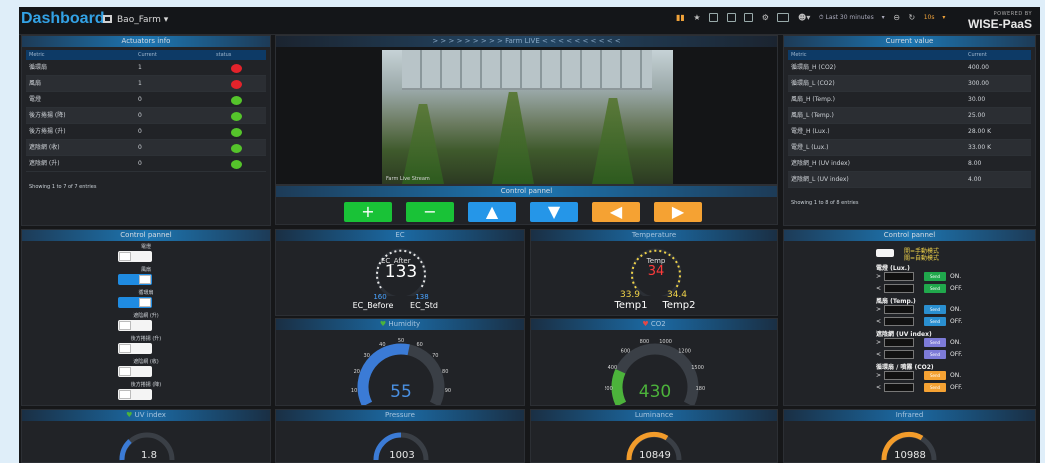  Describe the element at coordinates (492, 212) in the screenshot. I see `up-button: ▲` at that location.